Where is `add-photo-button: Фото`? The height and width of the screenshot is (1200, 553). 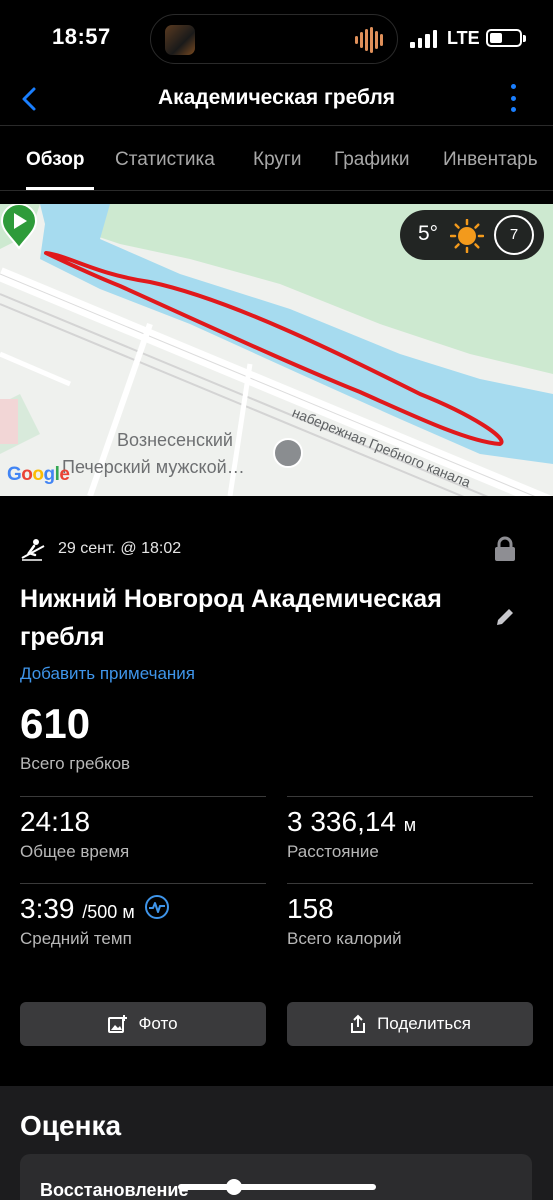 add-photo-button: Фото is located at coordinates (143, 1024).